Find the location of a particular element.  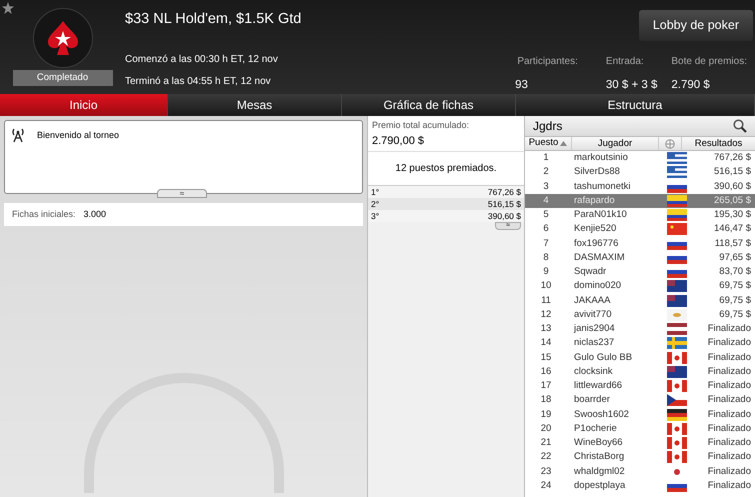

column-header: Resultados is located at coordinates (718, 143).